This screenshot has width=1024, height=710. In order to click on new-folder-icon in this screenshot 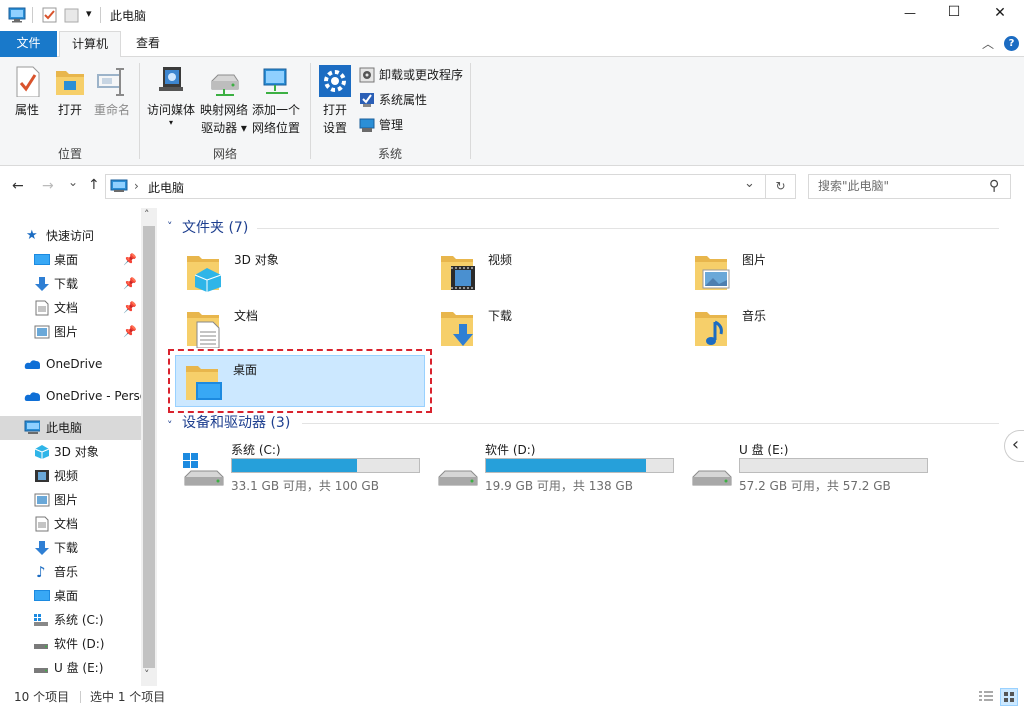, I will do `click(72, 15)`.